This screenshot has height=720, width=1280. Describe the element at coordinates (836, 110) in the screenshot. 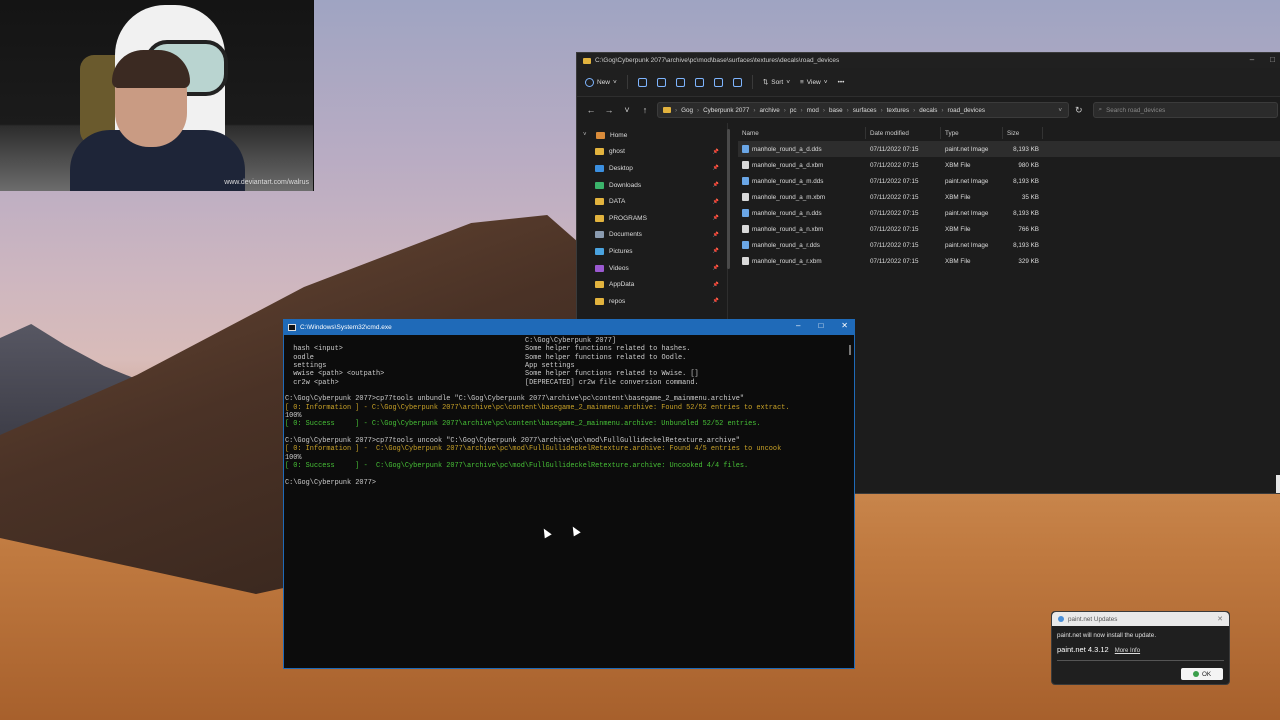

I see `breadcrumb-item: base` at that location.